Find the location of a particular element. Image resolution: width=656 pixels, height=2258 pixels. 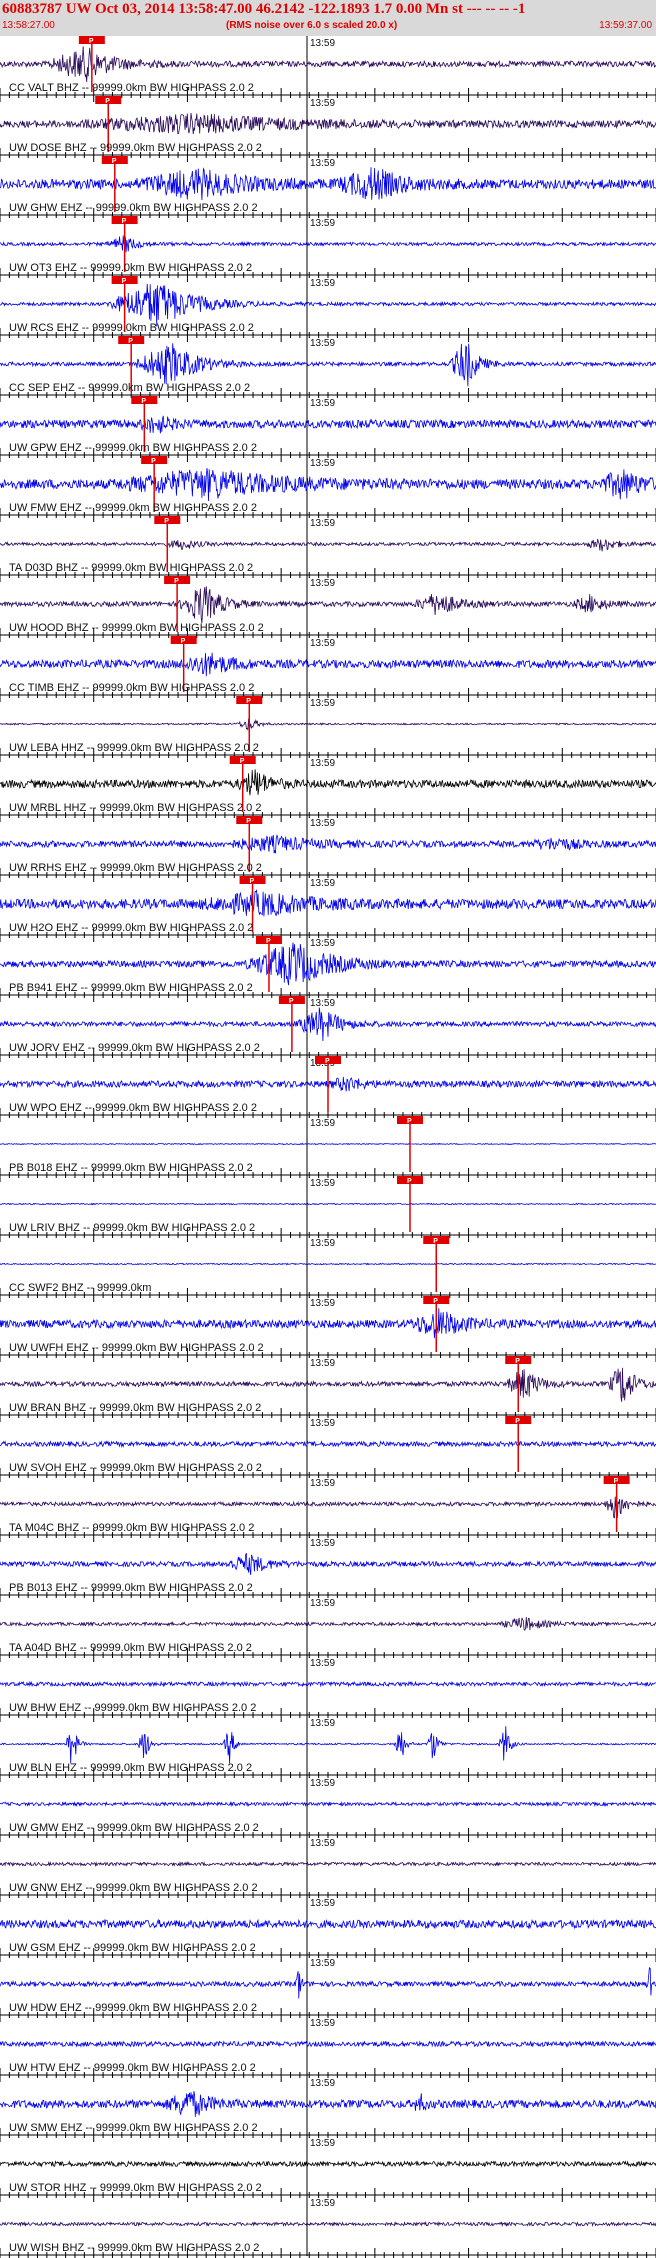

window-start-time: 13:58:27.00 is located at coordinates (28, 25).